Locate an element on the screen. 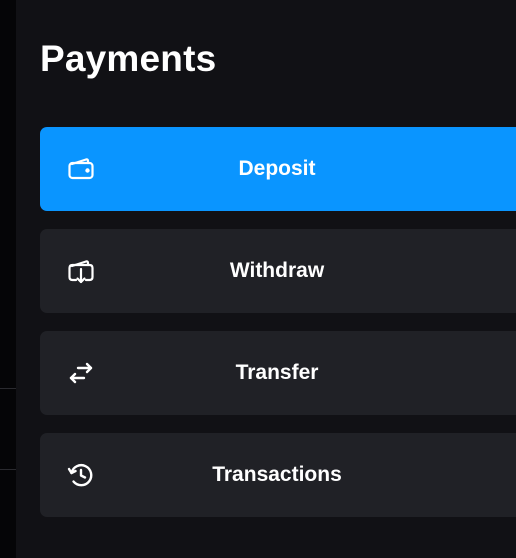 This screenshot has height=558, width=516. page-title: Payments is located at coordinates (128, 58).